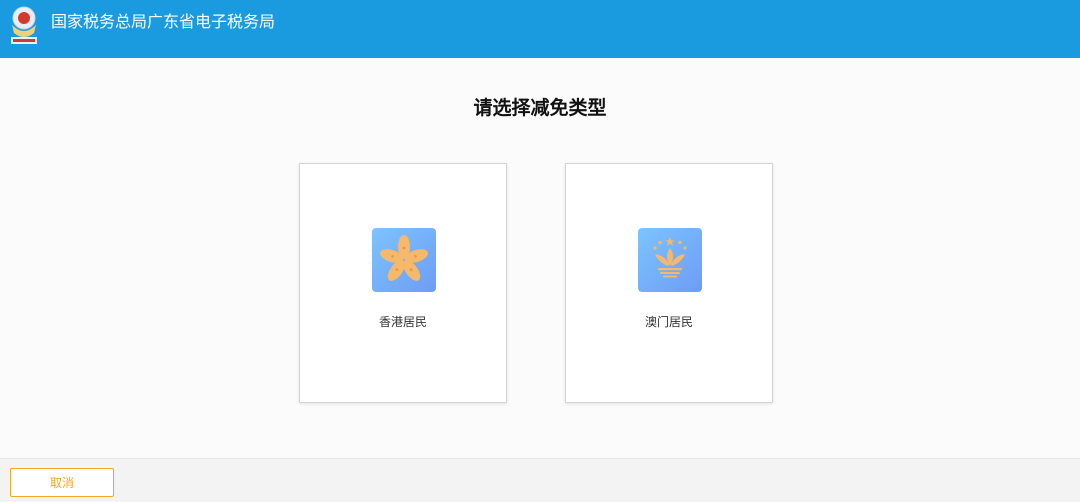 This screenshot has width=1080, height=502. What do you see at coordinates (163, 21) in the screenshot?
I see `header-title: 国家税务总局广东省电子税务局` at bounding box center [163, 21].